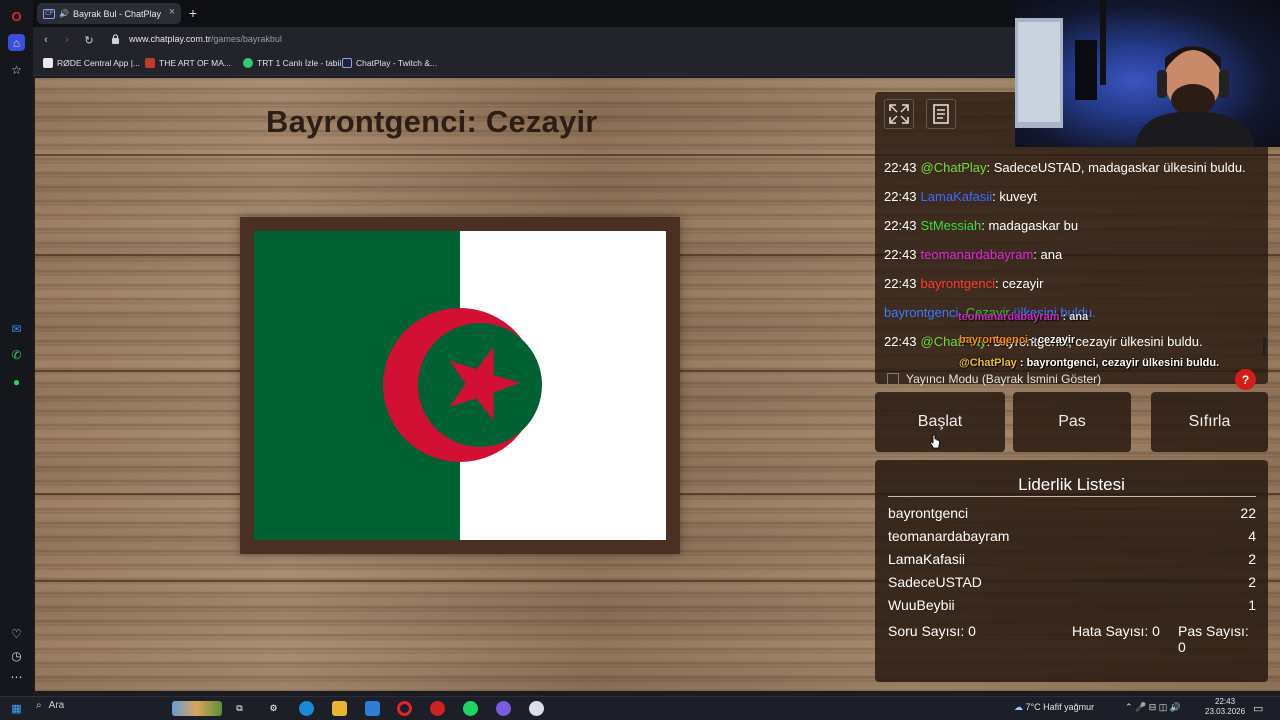 Image resolution: width=1280 pixels, height=720 pixels. Describe the element at coordinates (404, 708) in the screenshot. I see `opera-taskbar-icon` at that location.